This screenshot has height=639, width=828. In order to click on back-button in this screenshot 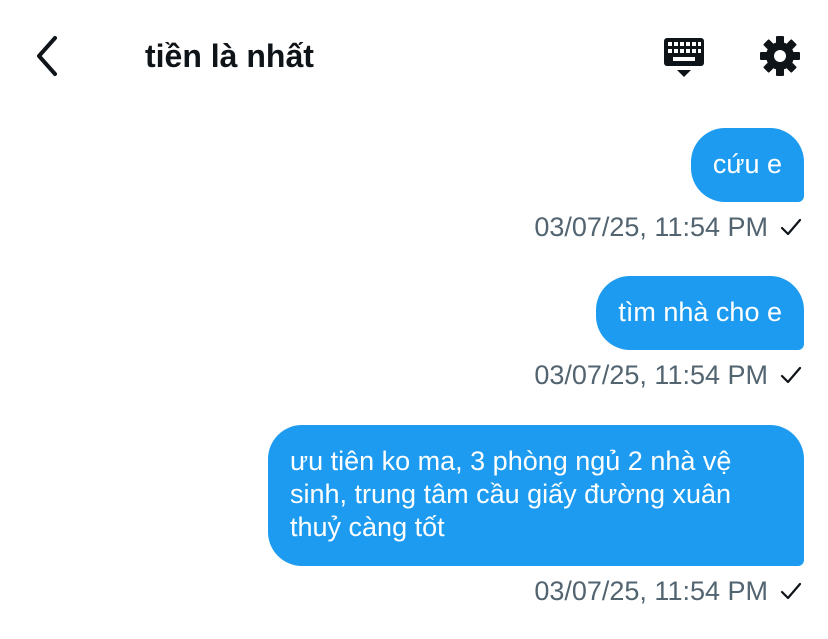, I will do `click(46, 56)`.